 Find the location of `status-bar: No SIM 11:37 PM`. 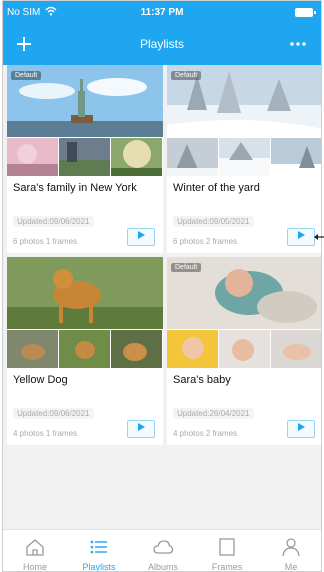

status-bar: No SIM 11:37 PM is located at coordinates (162, 13).